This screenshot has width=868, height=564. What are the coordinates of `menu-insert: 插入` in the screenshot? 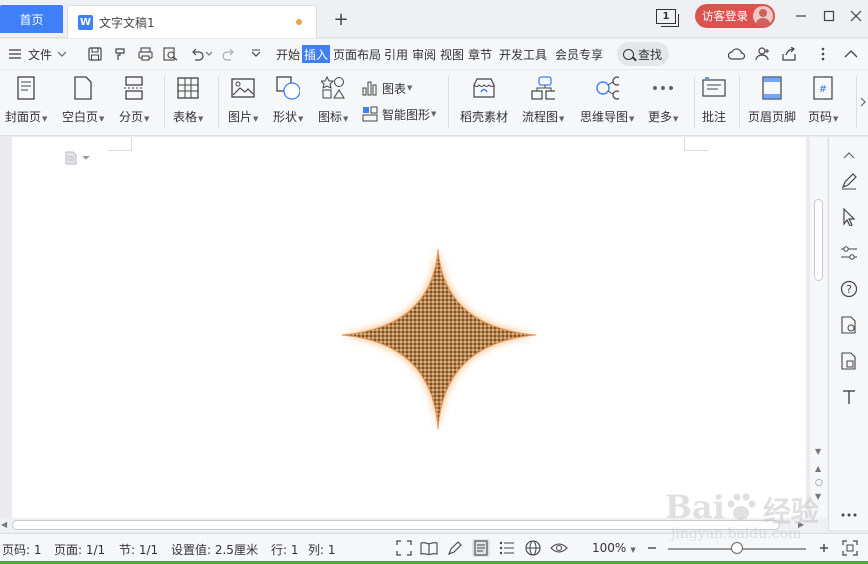 It's located at (316, 54).